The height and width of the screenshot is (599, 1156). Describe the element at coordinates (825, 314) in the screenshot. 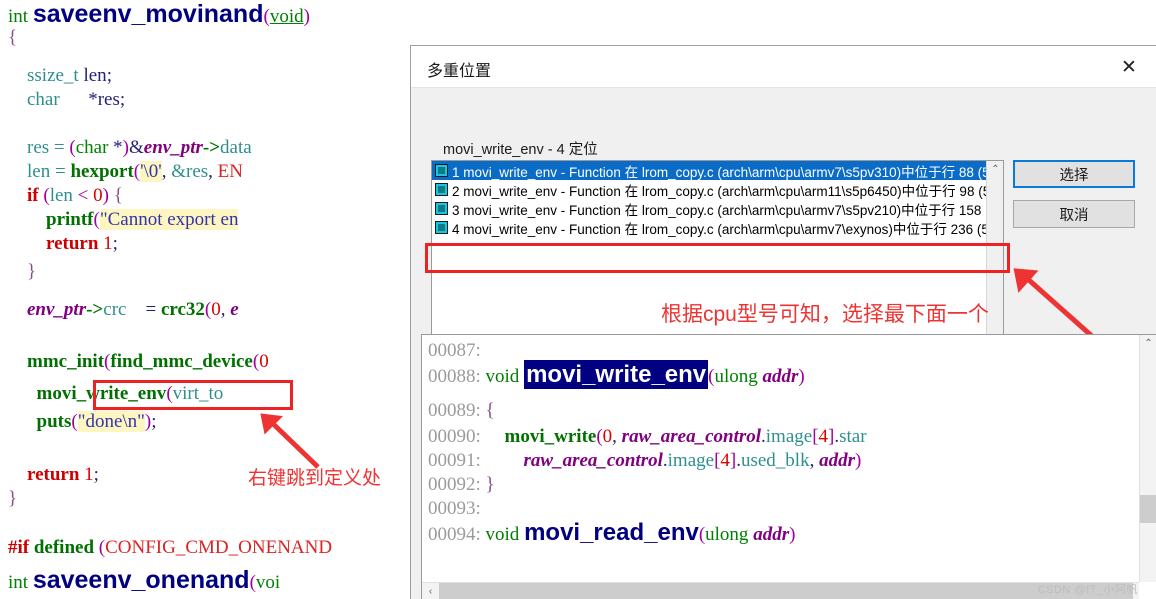

I see `dialog-annotation-text: 根据cpu型号可知，选择最下面一个` at that location.